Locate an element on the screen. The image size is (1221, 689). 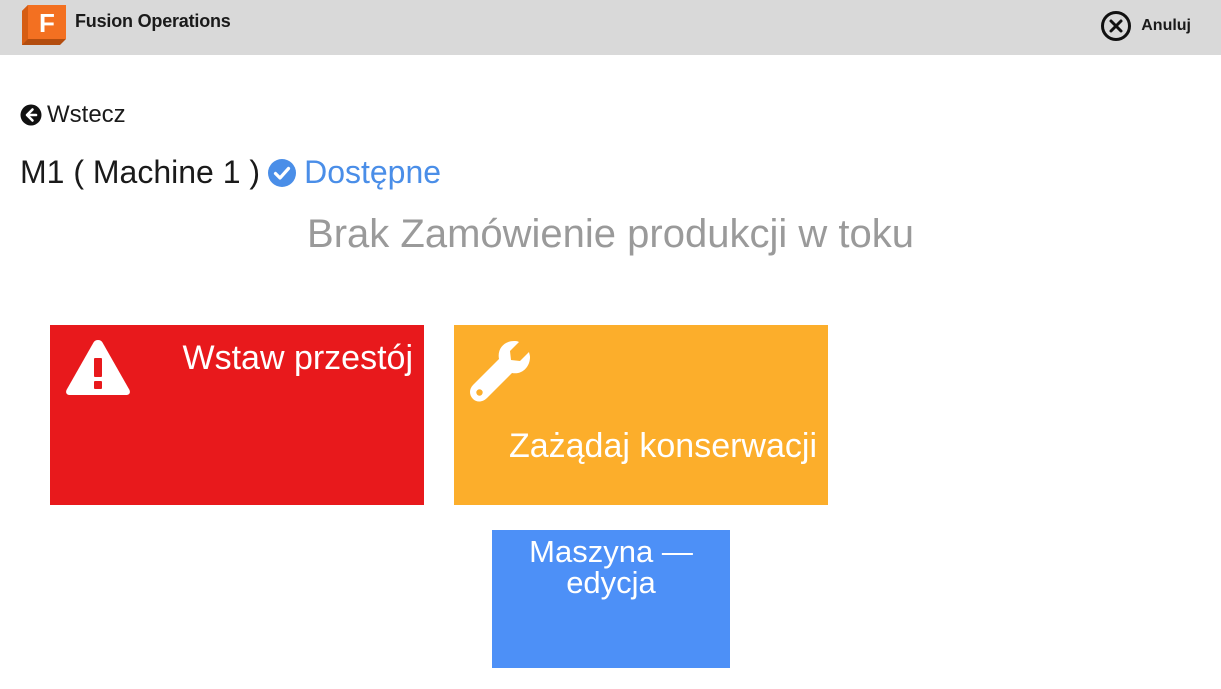
app-title: Fusion Operations is located at coordinates (153, 21).